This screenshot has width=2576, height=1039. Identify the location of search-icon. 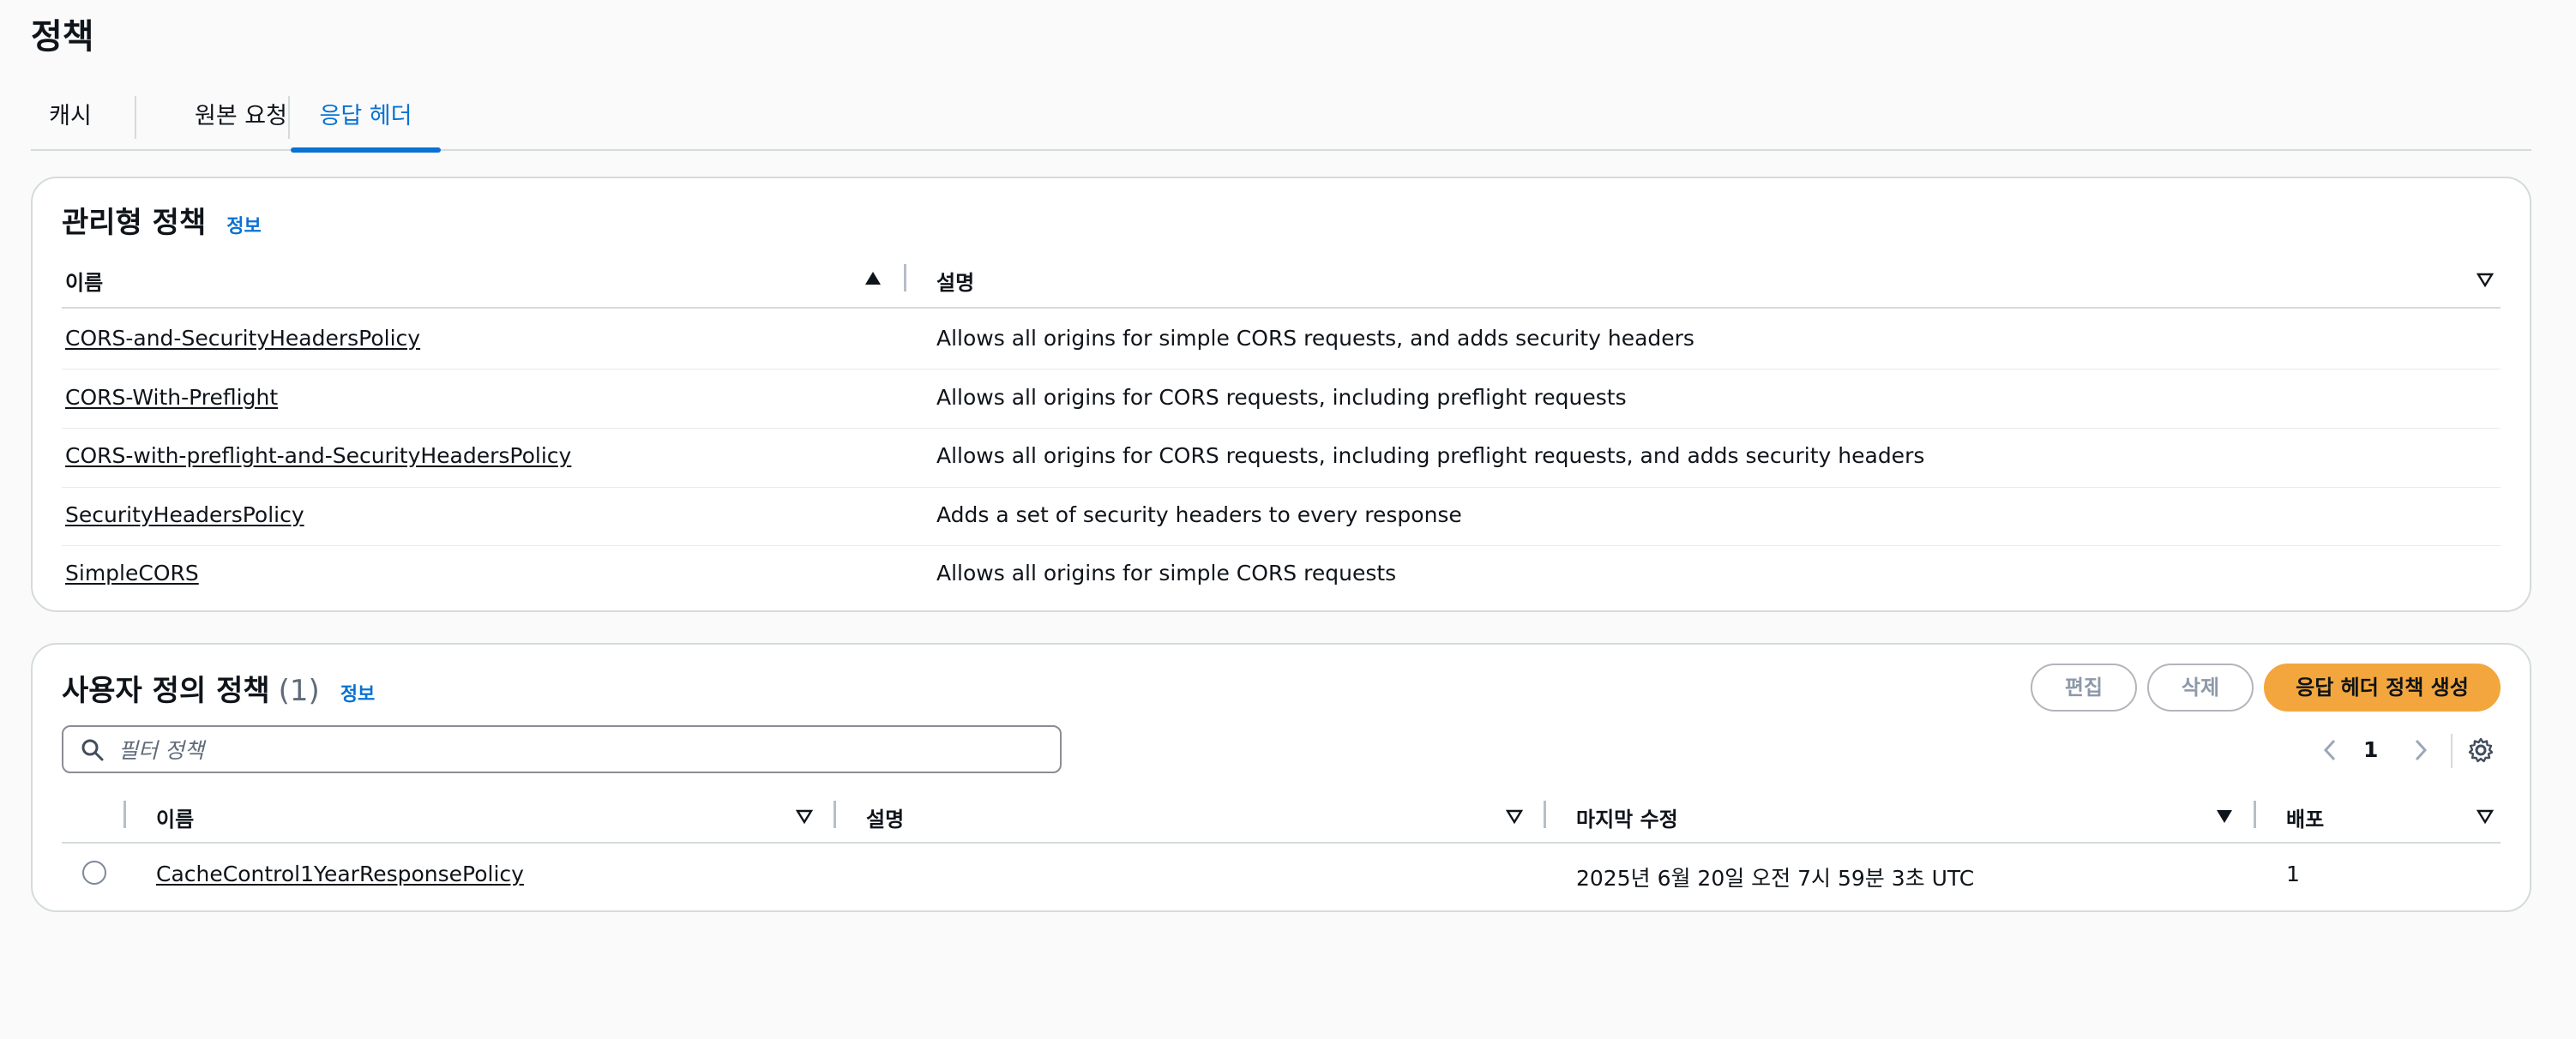
(92, 750).